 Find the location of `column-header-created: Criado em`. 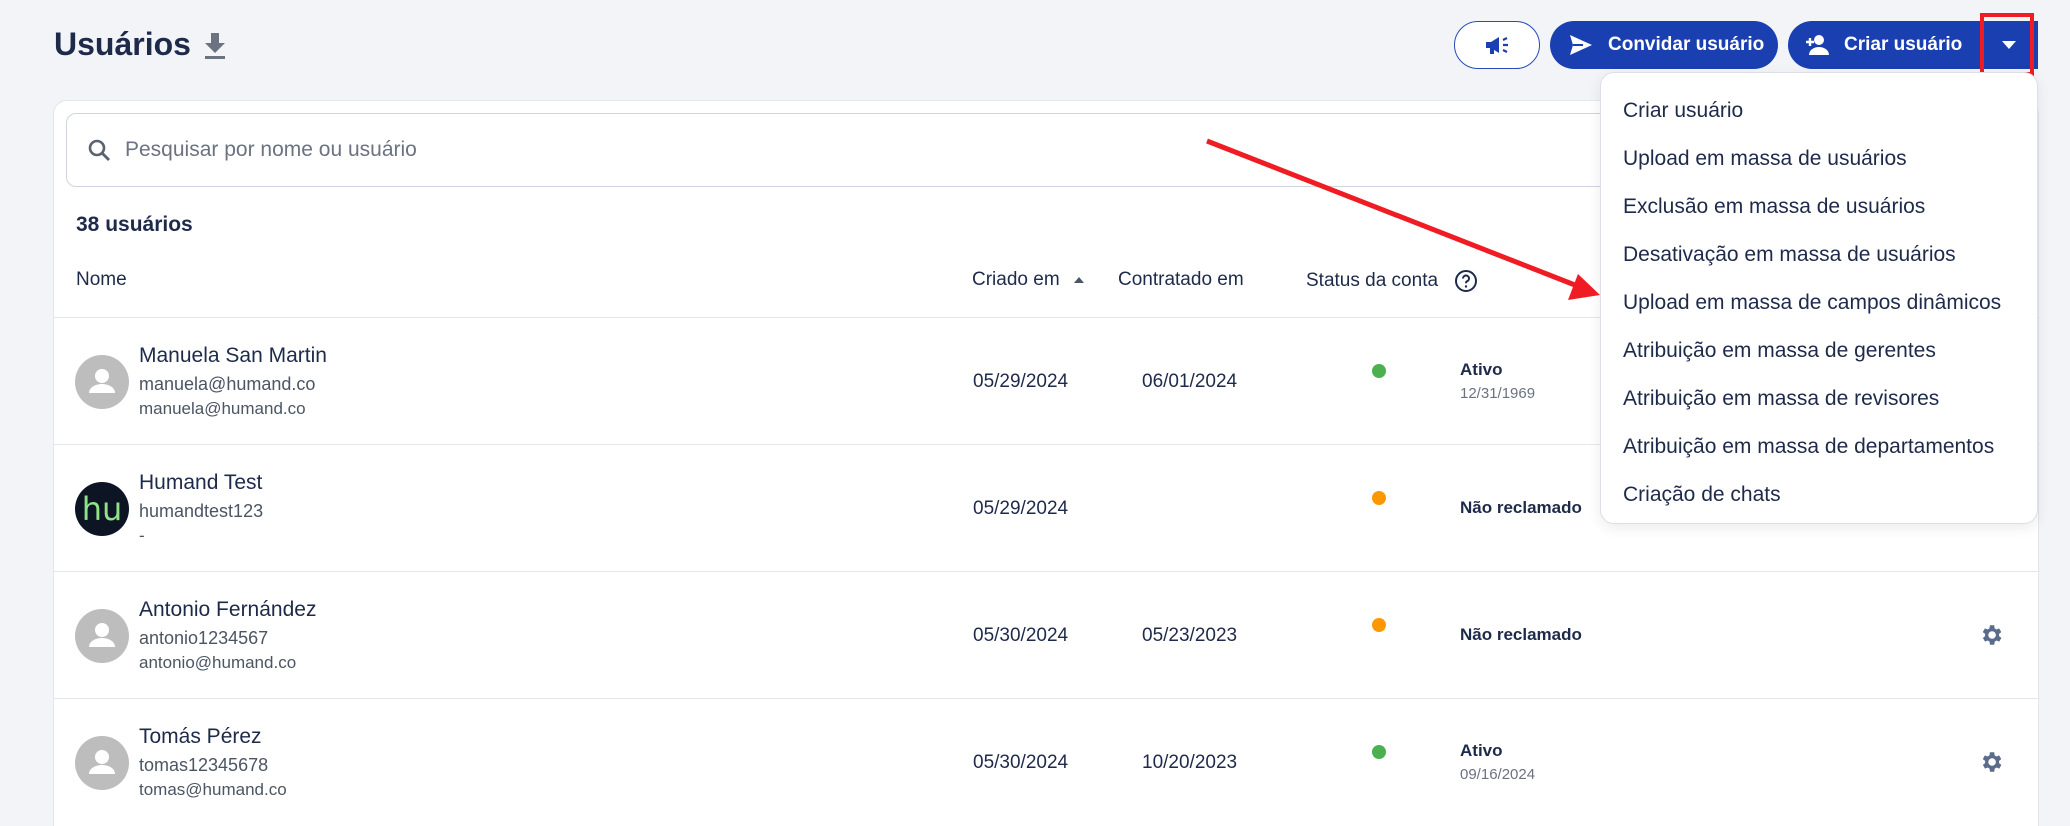

column-header-created: Criado em is located at coordinates (1028, 280).